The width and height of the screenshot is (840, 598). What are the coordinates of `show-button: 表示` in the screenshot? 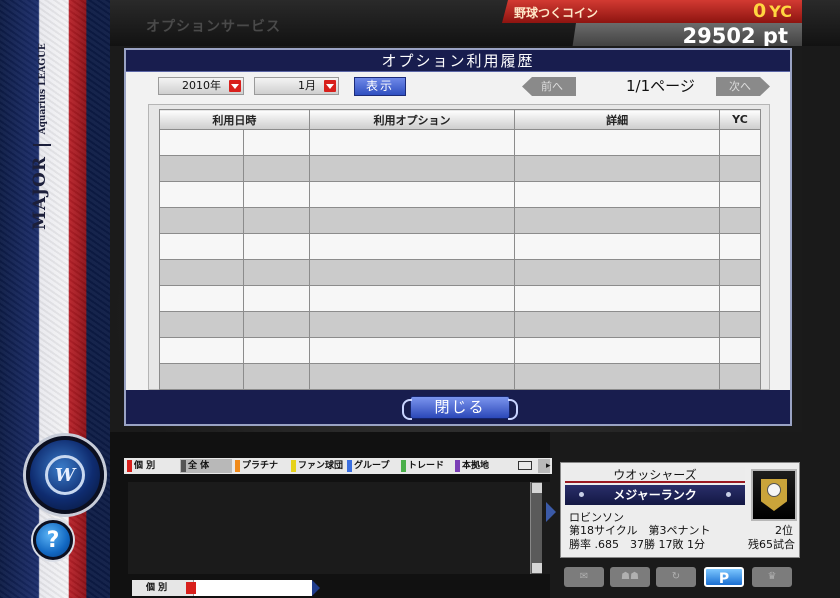 It's located at (380, 86).